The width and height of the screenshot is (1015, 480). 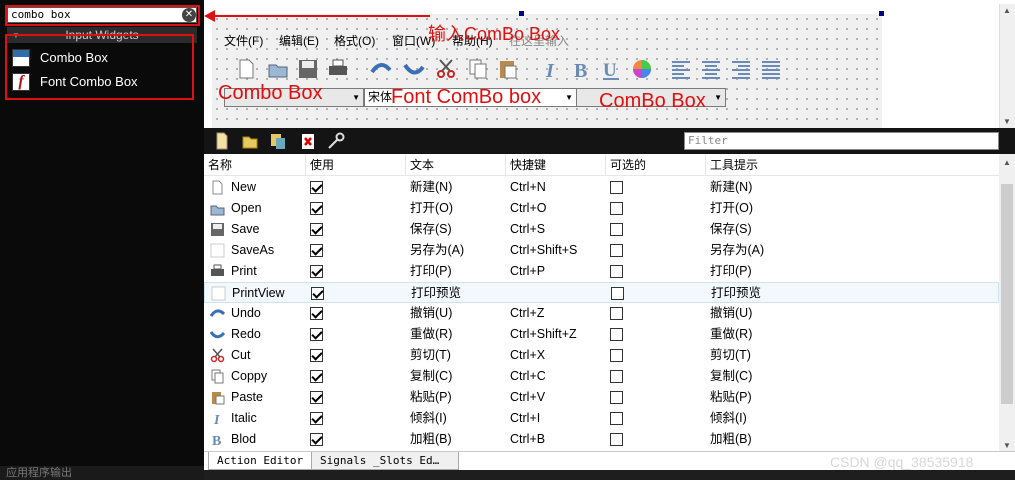 What do you see at coordinates (245, 229) in the screenshot?
I see `action-name-cell: Save` at bounding box center [245, 229].